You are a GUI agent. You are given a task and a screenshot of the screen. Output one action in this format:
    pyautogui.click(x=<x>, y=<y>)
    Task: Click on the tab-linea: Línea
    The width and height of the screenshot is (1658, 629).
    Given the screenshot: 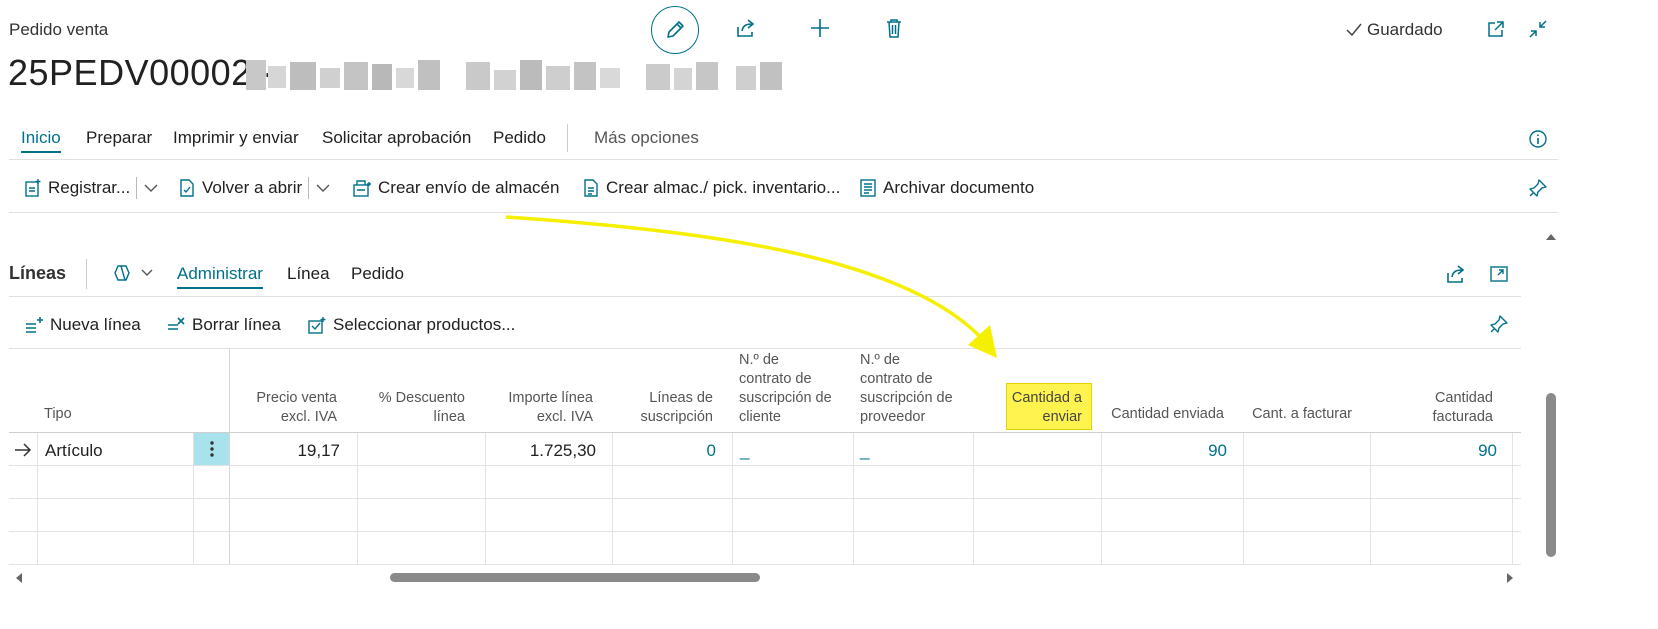 What is the action you would take?
    pyautogui.click(x=308, y=274)
    